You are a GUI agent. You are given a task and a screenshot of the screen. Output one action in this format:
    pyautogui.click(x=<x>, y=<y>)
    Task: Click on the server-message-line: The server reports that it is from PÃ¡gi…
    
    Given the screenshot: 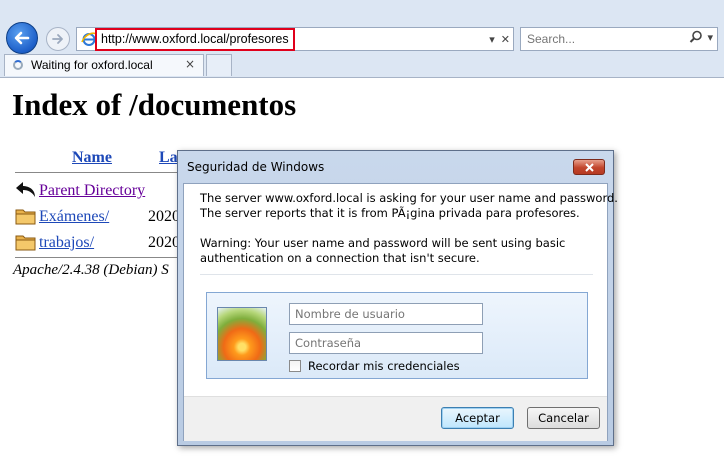 What is the action you would take?
    pyautogui.click(x=390, y=213)
    